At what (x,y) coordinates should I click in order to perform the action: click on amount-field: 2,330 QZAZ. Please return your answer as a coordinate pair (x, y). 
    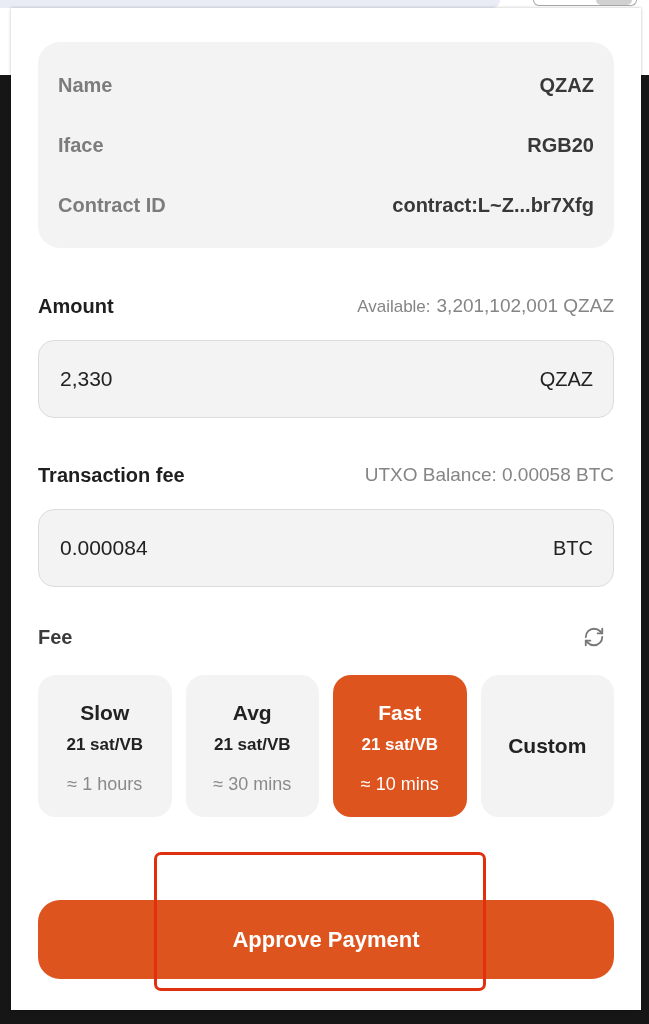
    Looking at the image, I should click on (326, 379).